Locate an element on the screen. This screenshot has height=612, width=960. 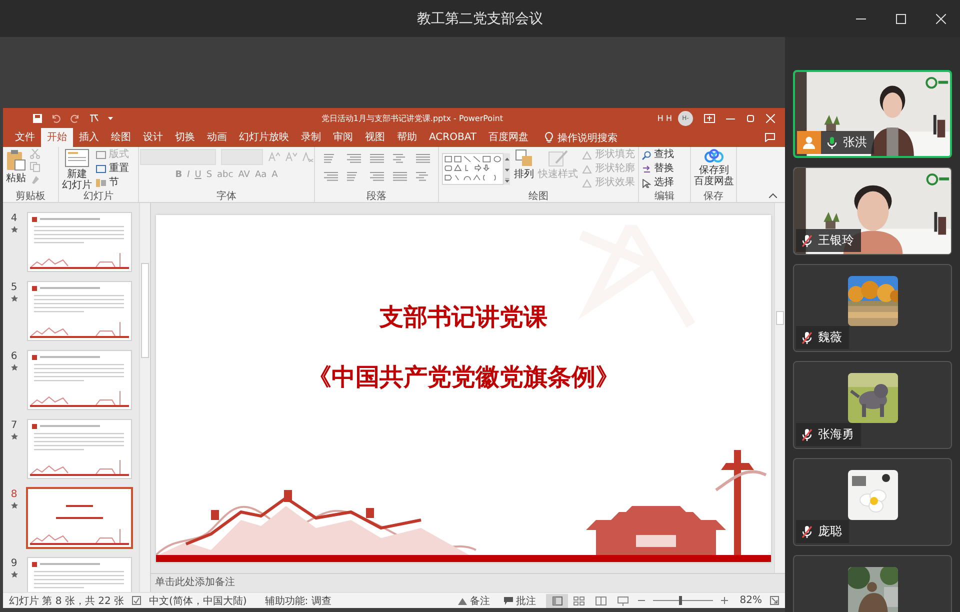
zoom-in-icon is located at coordinates (724, 600).